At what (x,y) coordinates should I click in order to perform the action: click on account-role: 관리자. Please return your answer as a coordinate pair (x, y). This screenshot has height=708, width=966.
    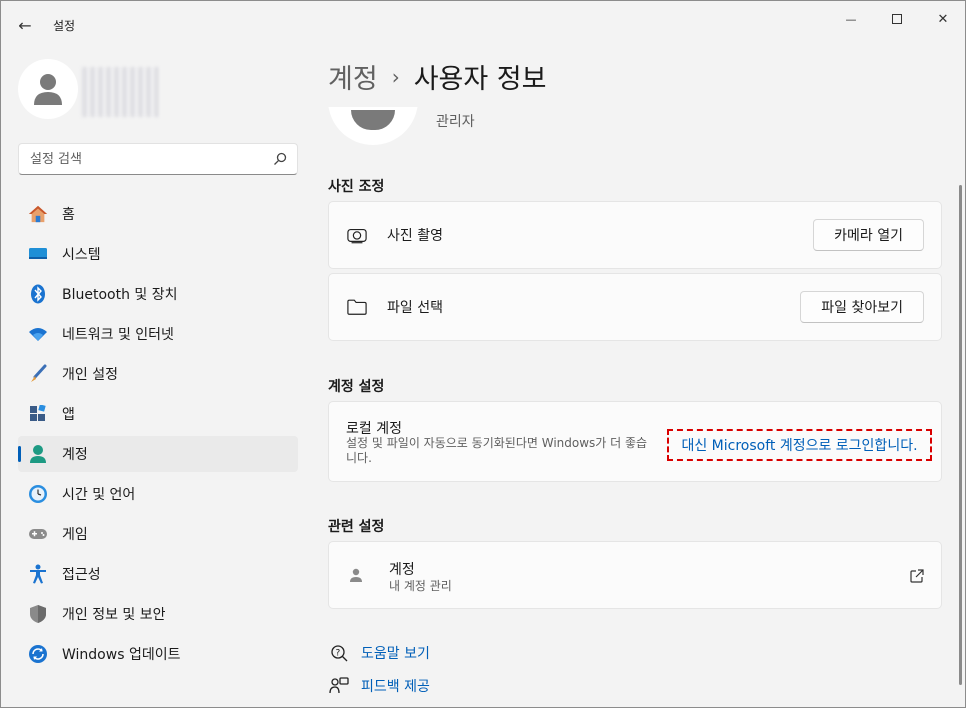
    Looking at the image, I should click on (455, 122).